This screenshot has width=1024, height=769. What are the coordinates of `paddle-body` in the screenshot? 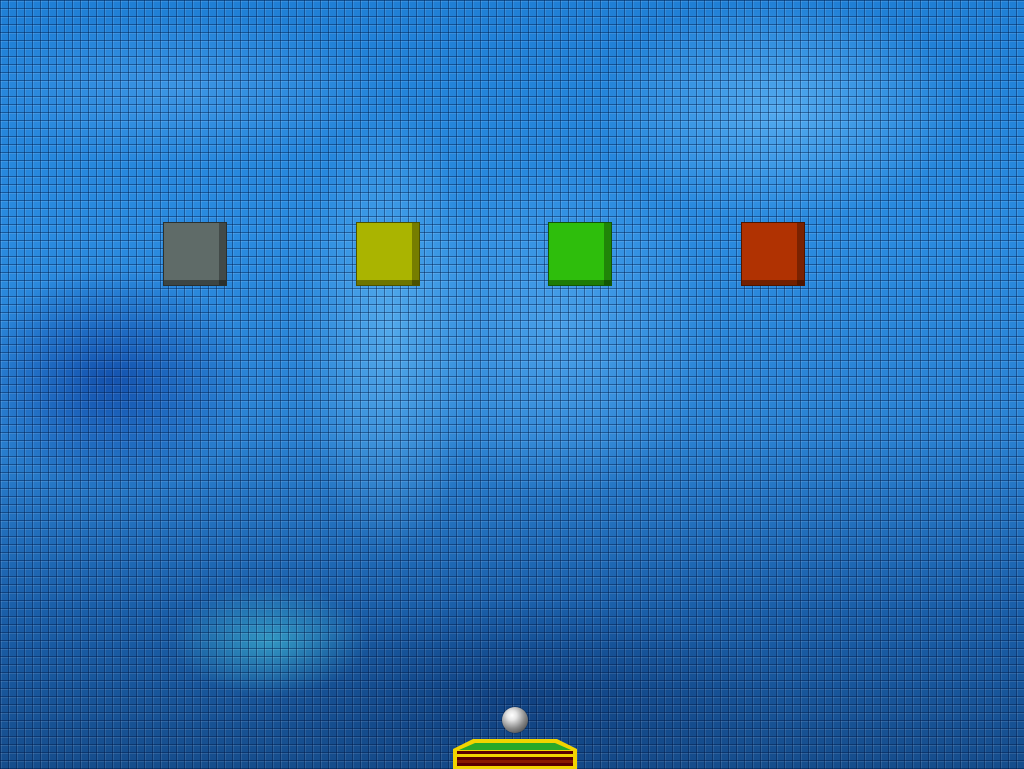 It's located at (515, 758).